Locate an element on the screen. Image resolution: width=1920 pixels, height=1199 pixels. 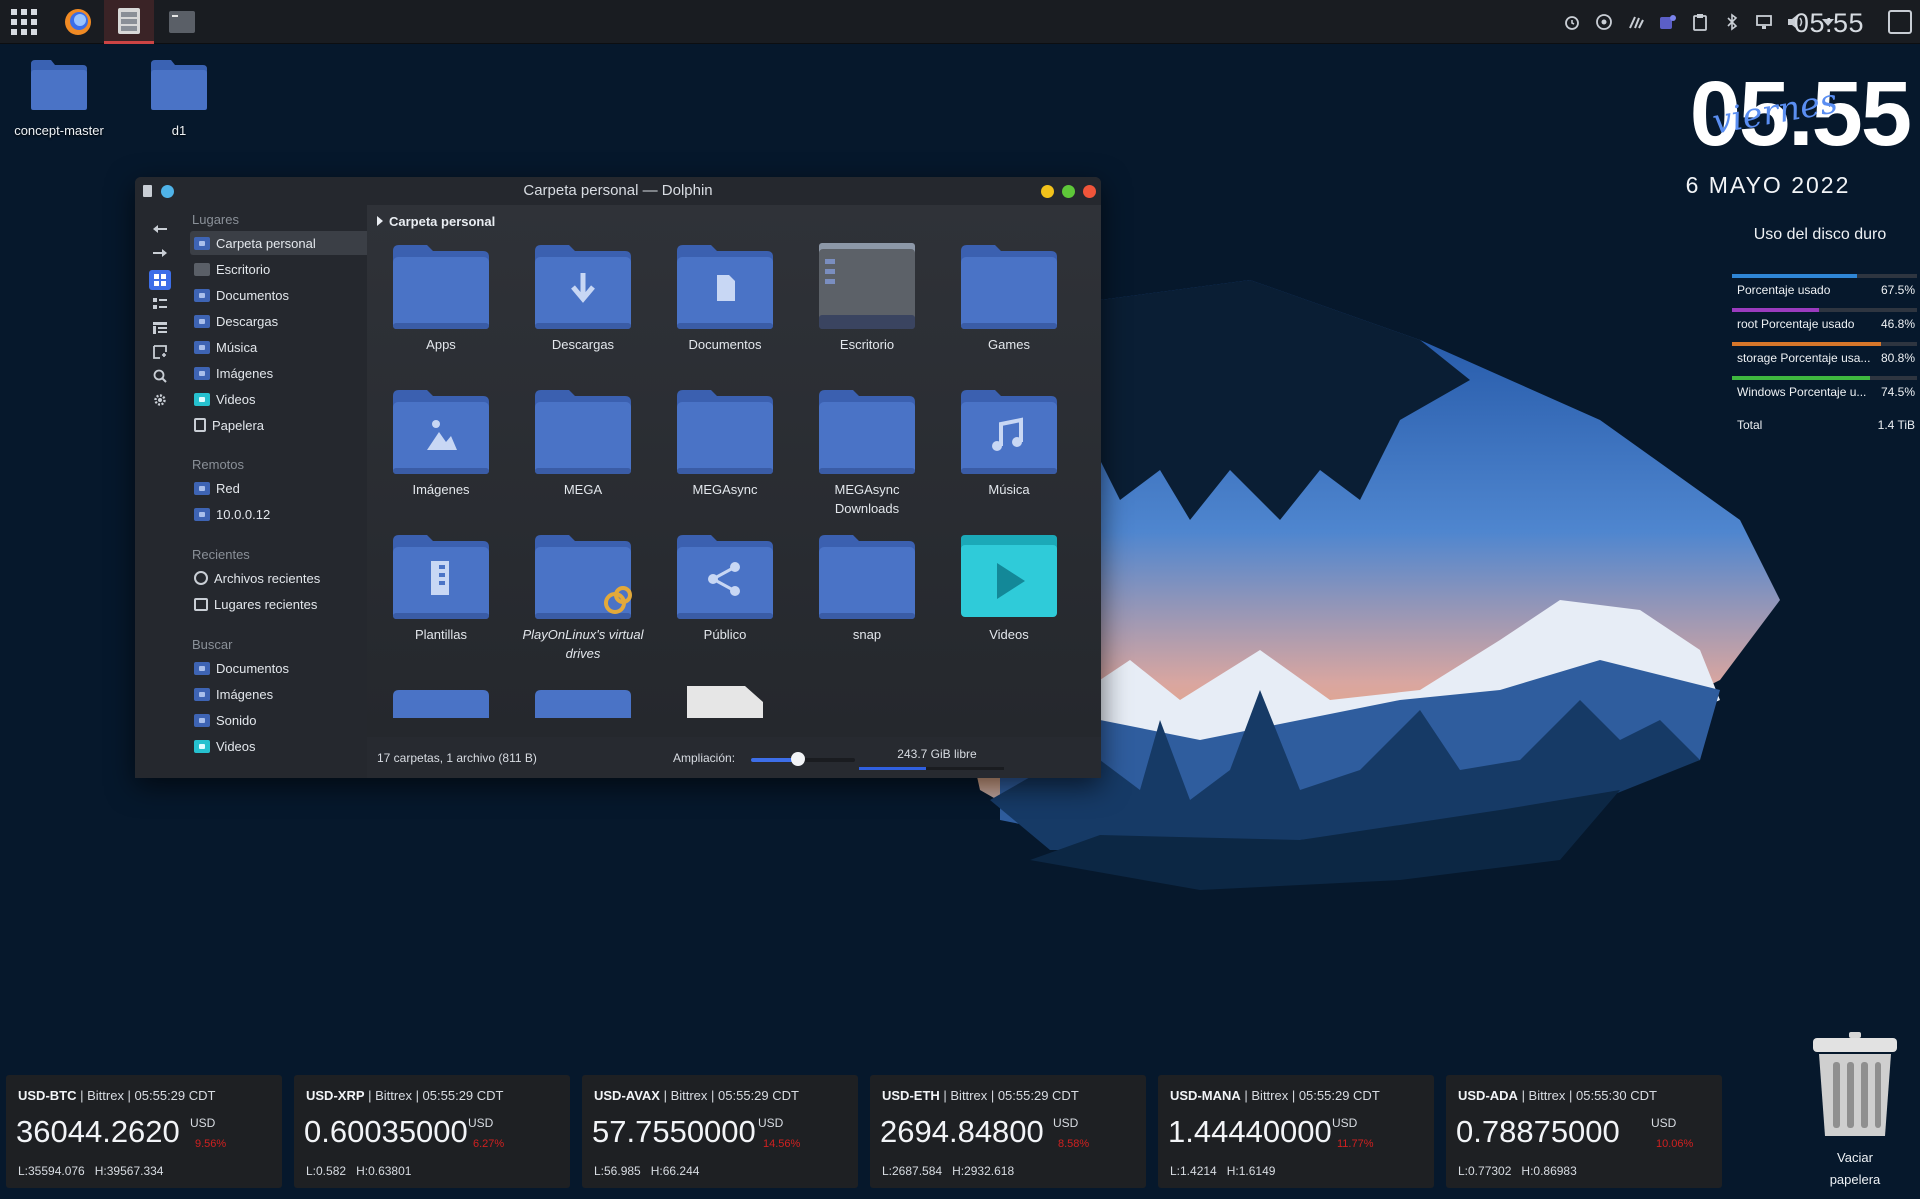
icons-view-button is located at coordinates (160, 280).